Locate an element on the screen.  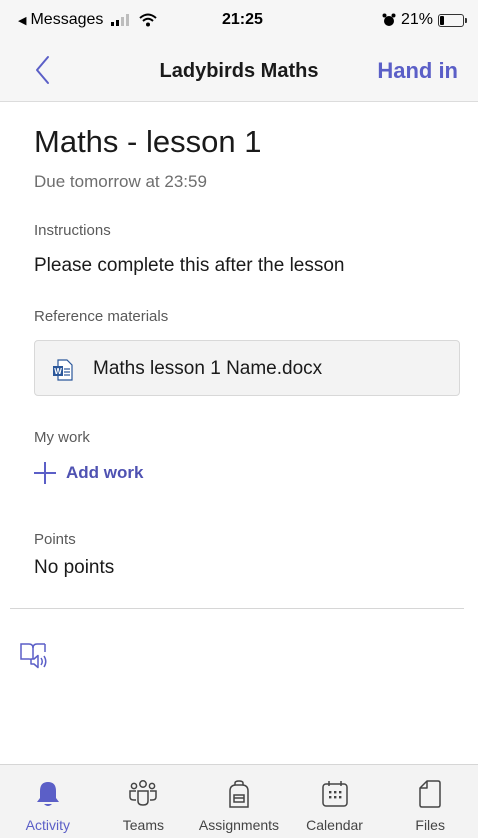
tab-teams: Teams is located at coordinates (144, 801).